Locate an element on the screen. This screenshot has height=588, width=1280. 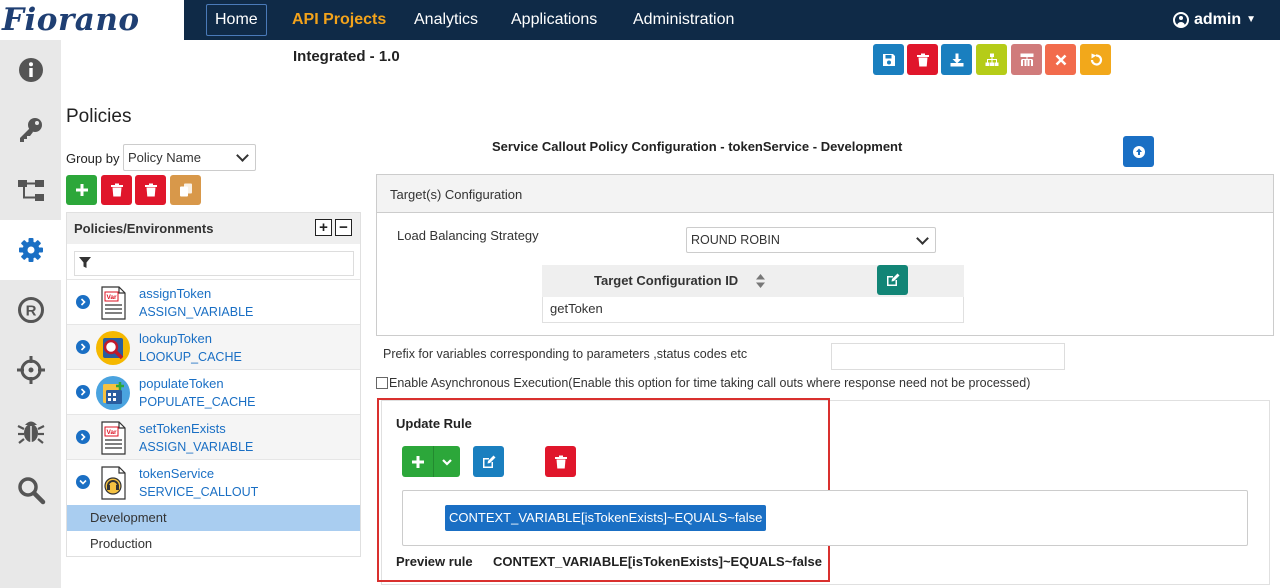
sidebar-key is located at coordinates (30, 130).